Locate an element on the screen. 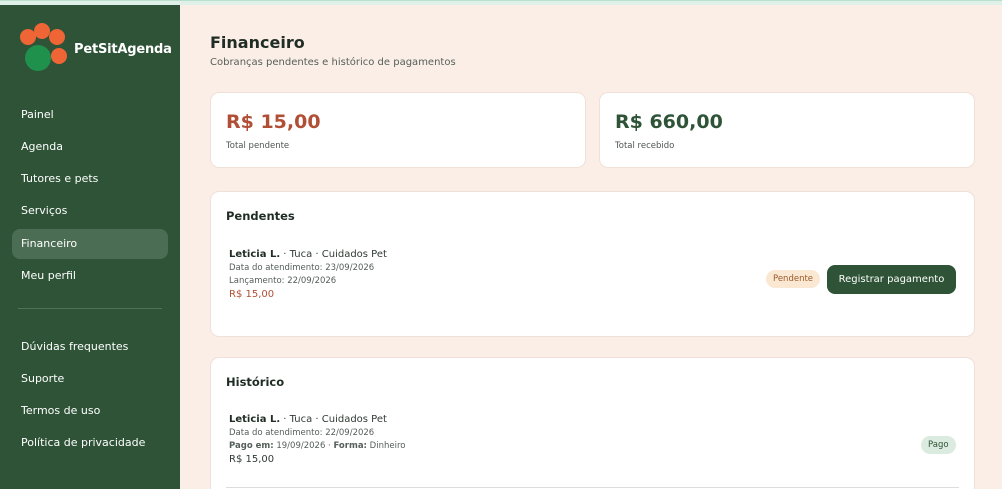  app-name: PetSitAgenda is located at coordinates (123, 49).